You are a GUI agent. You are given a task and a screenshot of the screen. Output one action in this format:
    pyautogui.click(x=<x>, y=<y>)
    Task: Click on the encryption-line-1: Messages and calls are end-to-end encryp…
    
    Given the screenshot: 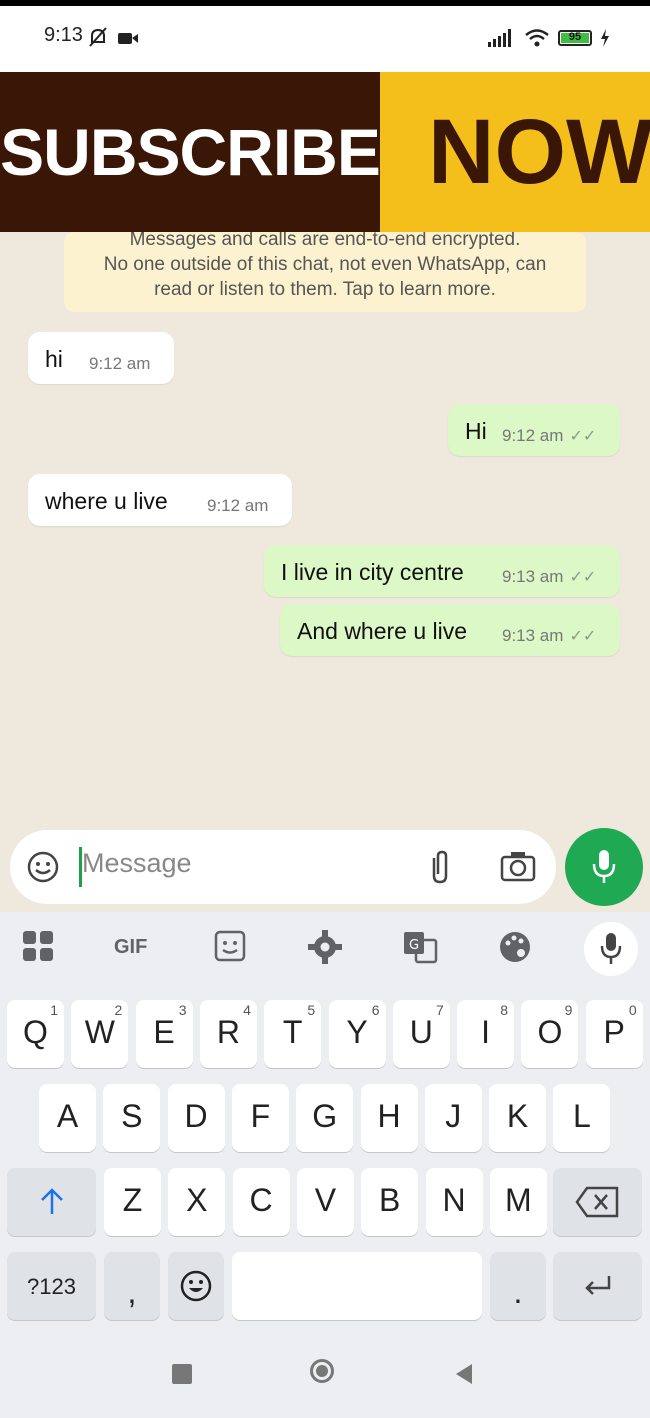 What is the action you would take?
    pyautogui.click(x=325, y=241)
    